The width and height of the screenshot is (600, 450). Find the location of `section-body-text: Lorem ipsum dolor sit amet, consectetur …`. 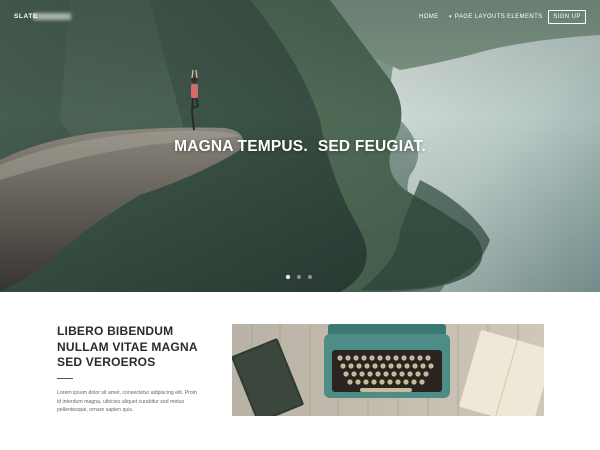

section-body-text: Lorem ipsum dolor sit amet, consectetur … is located at coordinates (137, 402).